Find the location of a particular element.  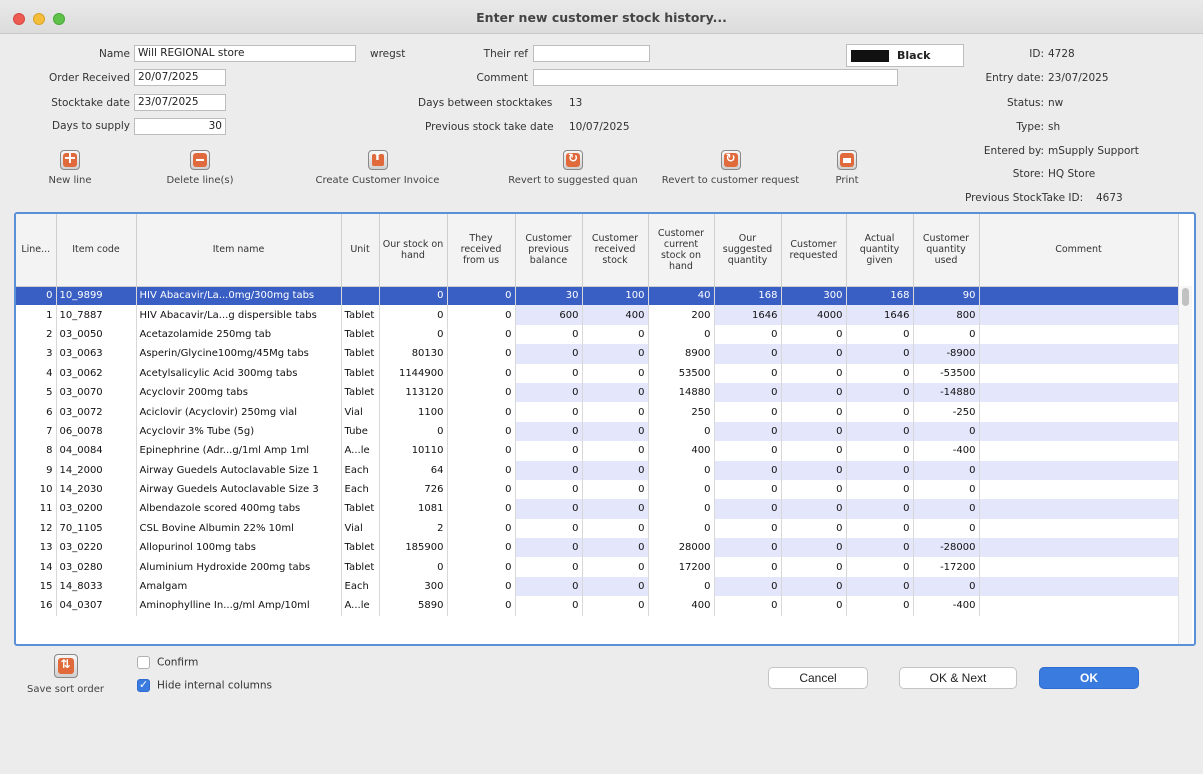

table-cell: 03_0280 is located at coordinates (96, 567).